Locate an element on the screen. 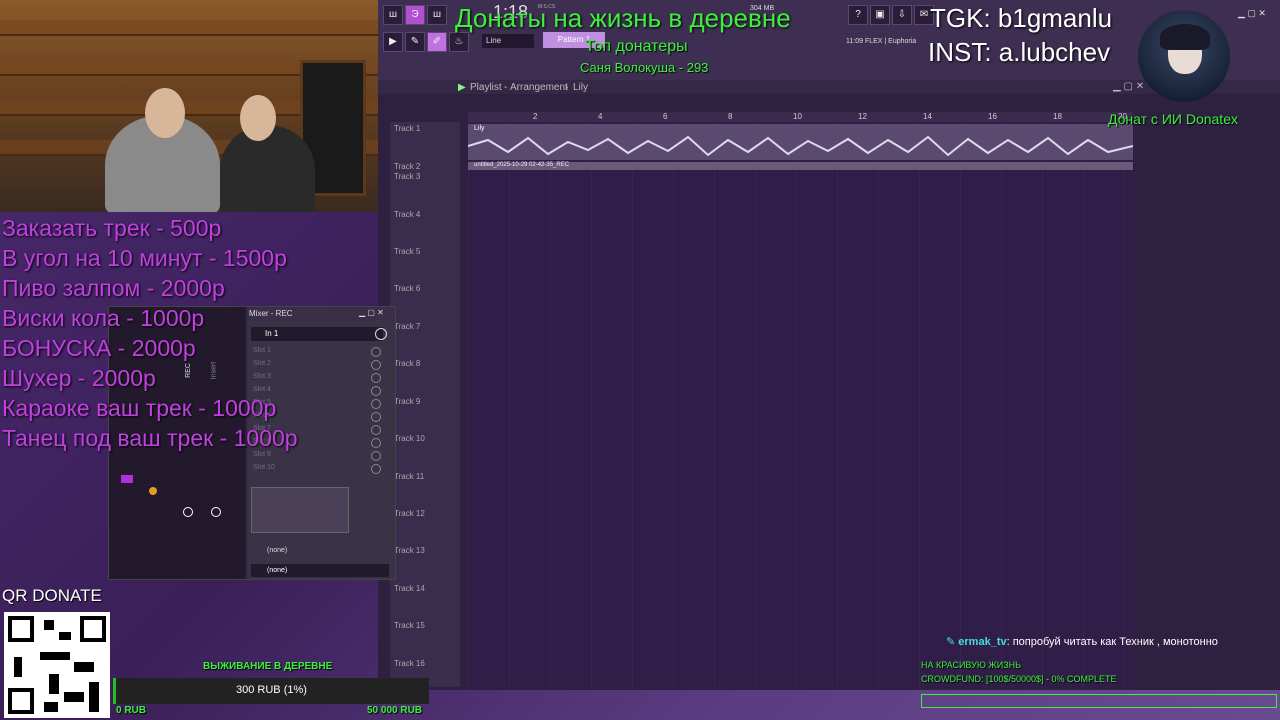 This screenshot has height=720, width=1280. chat-icon: ✎ is located at coordinates (951, 642).